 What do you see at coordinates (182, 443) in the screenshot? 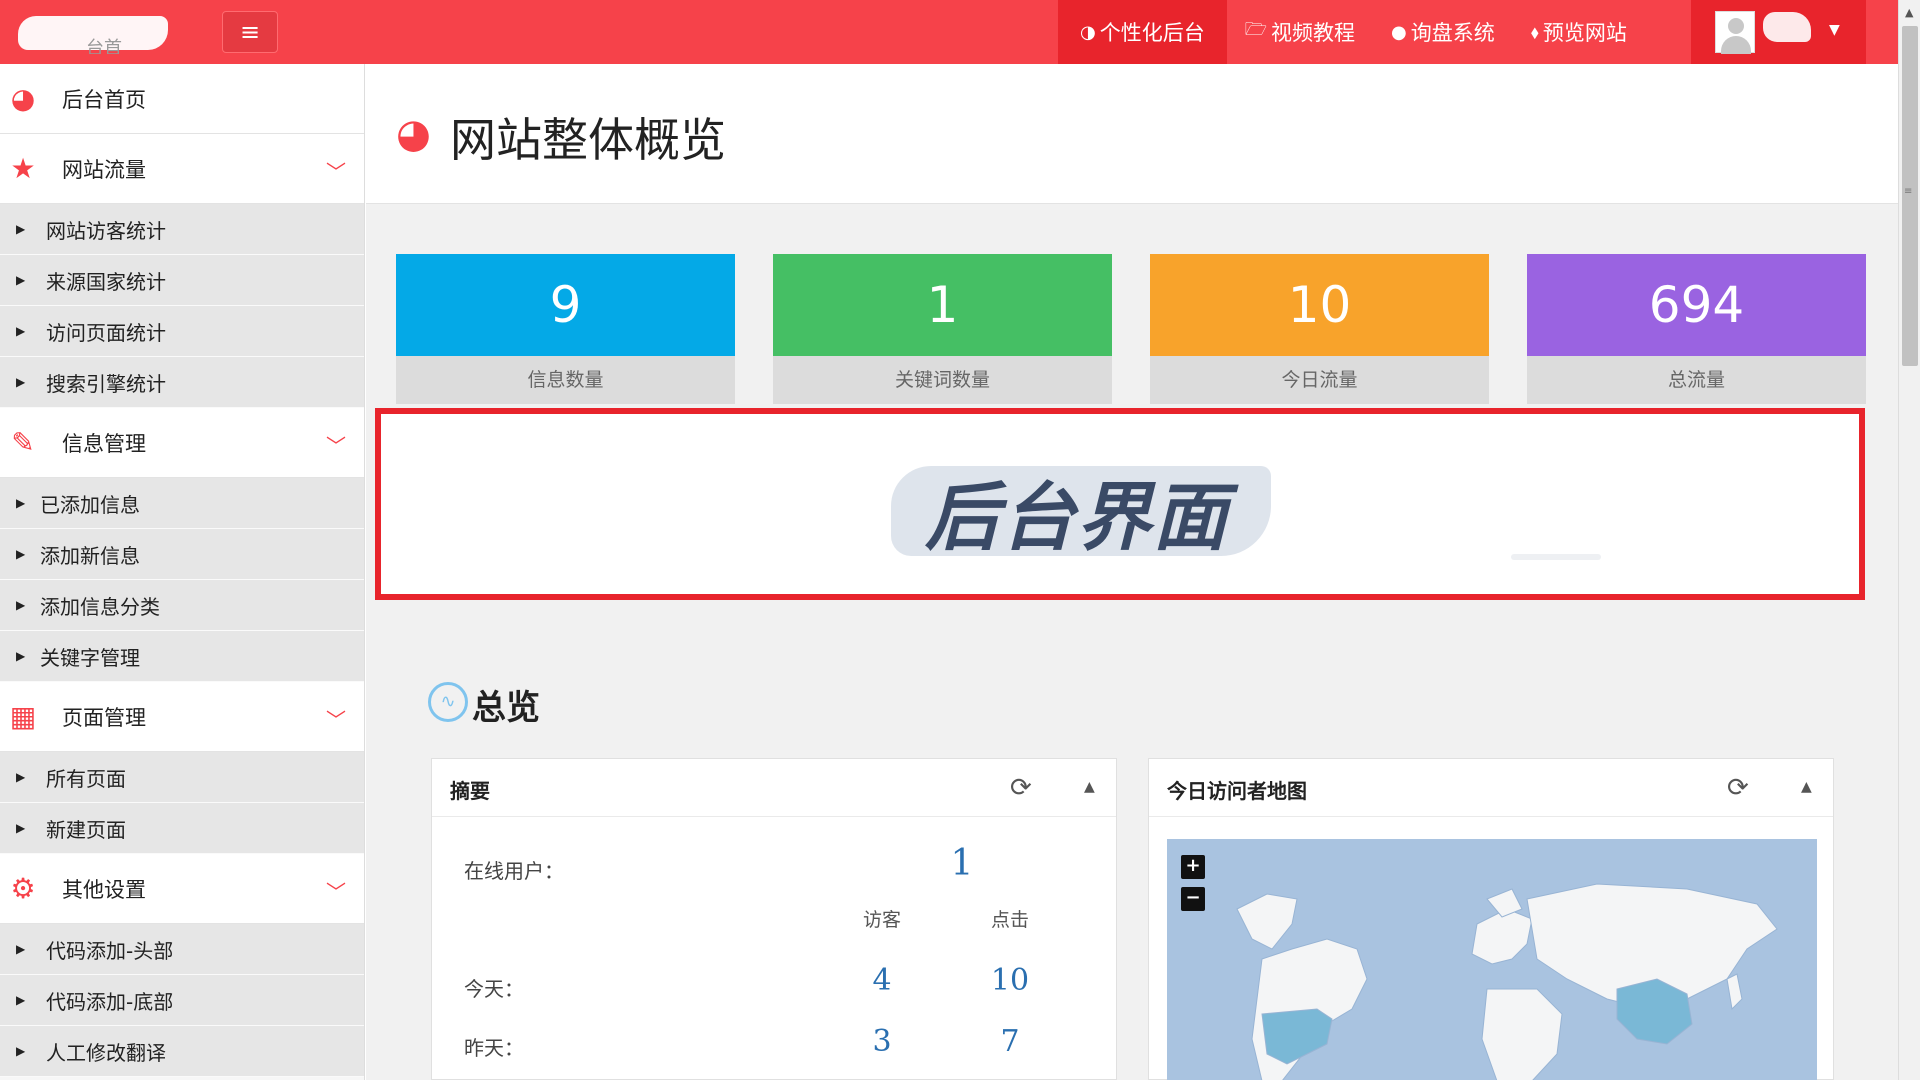
I see `sidebar-group-info: ✎ 信息管理 ﹀` at bounding box center [182, 443].